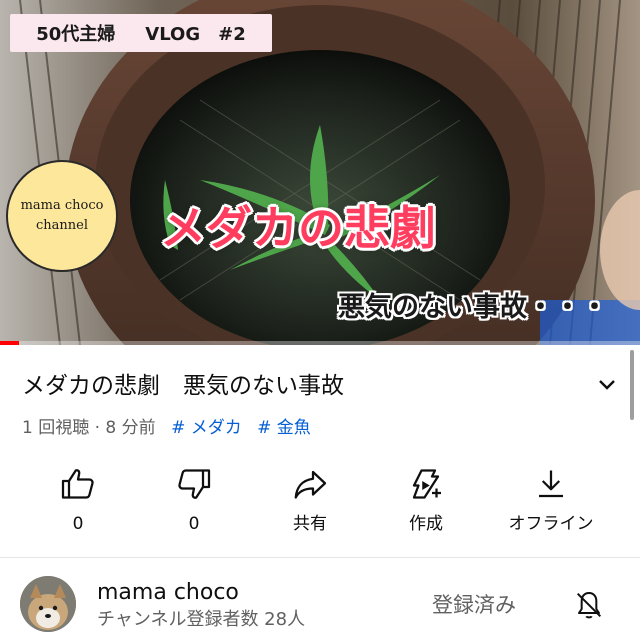  What do you see at coordinates (195, 34) in the screenshot?
I see `badge-right-text: VLOG #2` at bounding box center [195, 34].